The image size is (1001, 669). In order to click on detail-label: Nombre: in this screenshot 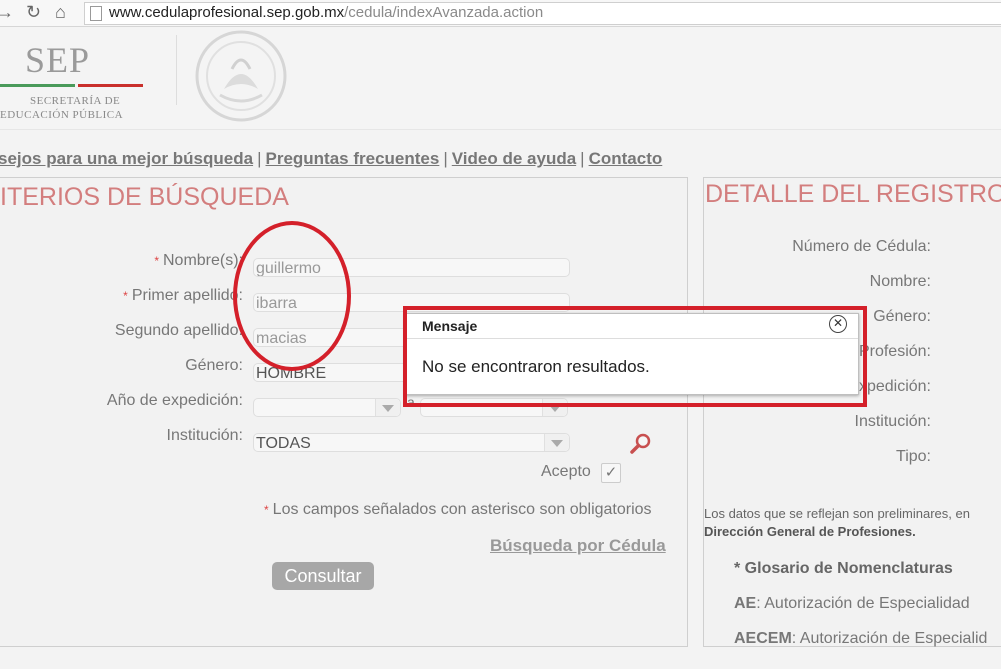, I will do `click(900, 281)`.